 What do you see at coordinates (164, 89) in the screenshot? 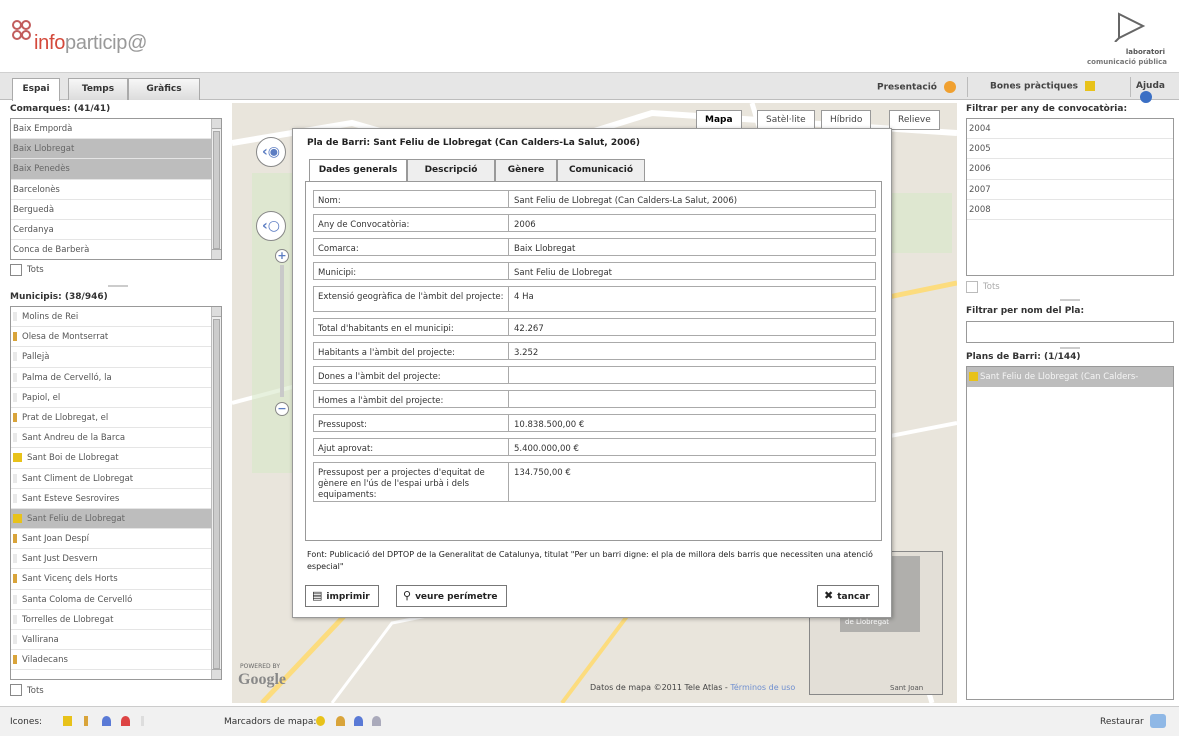
I see `tab-grafics: Gràfics` at bounding box center [164, 89].